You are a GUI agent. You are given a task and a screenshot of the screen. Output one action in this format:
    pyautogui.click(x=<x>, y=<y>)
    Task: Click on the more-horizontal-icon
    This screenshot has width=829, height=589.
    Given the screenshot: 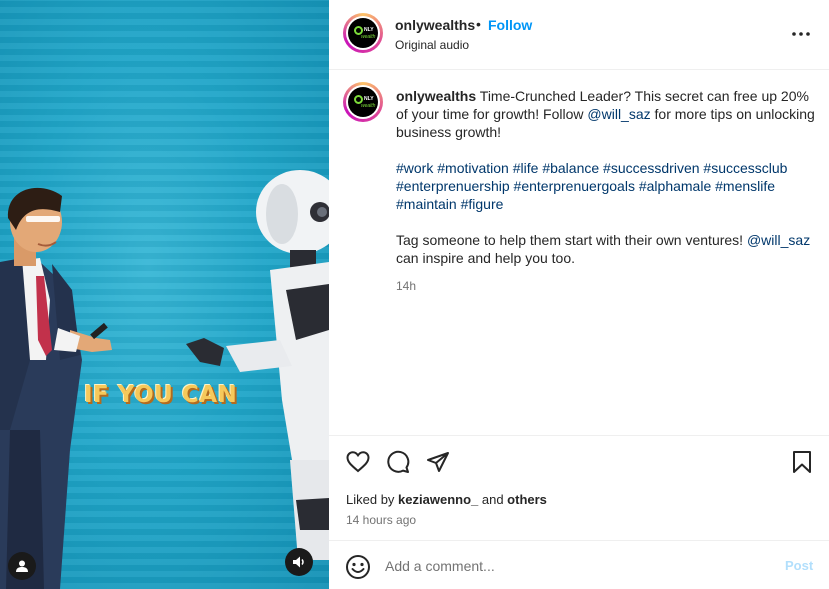 What is the action you would take?
    pyautogui.click(x=801, y=34)
    